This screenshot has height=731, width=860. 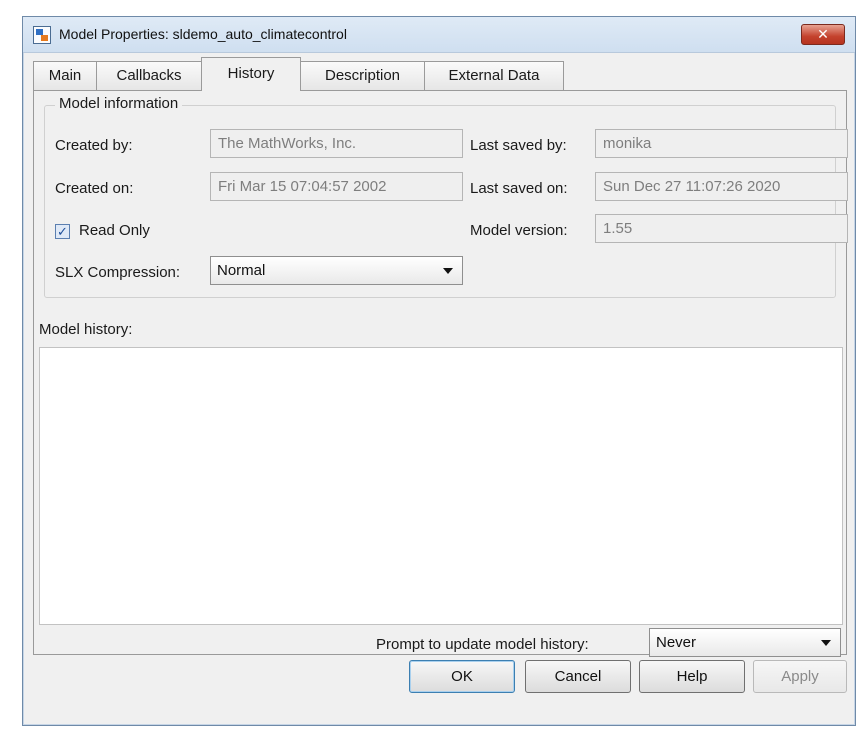 I want to click on prompt-update-history-value: Never, so click(x=676, y=642).